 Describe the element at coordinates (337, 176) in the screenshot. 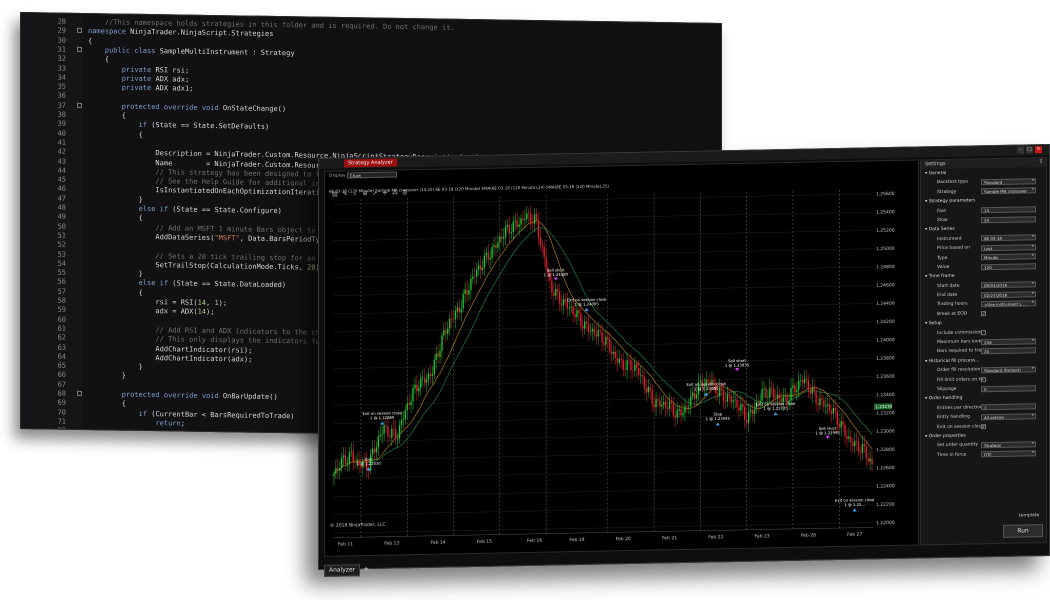

I see `display-label: Display` at that location.